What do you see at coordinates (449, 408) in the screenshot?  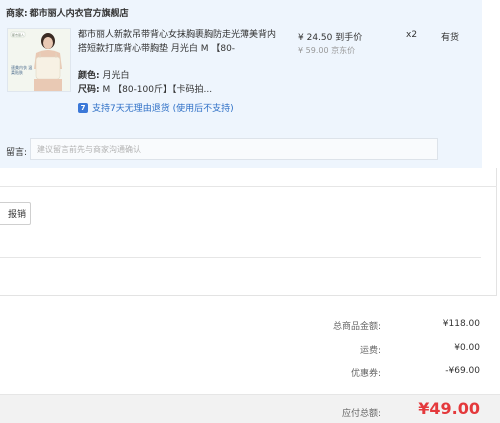 I see `payable-value: ¥49.00` at bounding box center [449, 408].